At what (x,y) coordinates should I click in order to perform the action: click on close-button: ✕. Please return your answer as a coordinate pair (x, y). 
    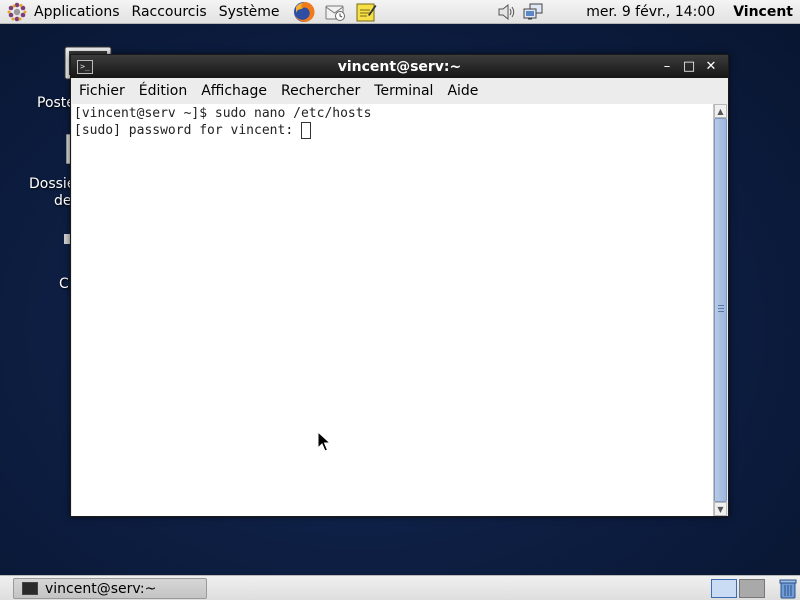
    Looking at the image, I should click on (711, 67).